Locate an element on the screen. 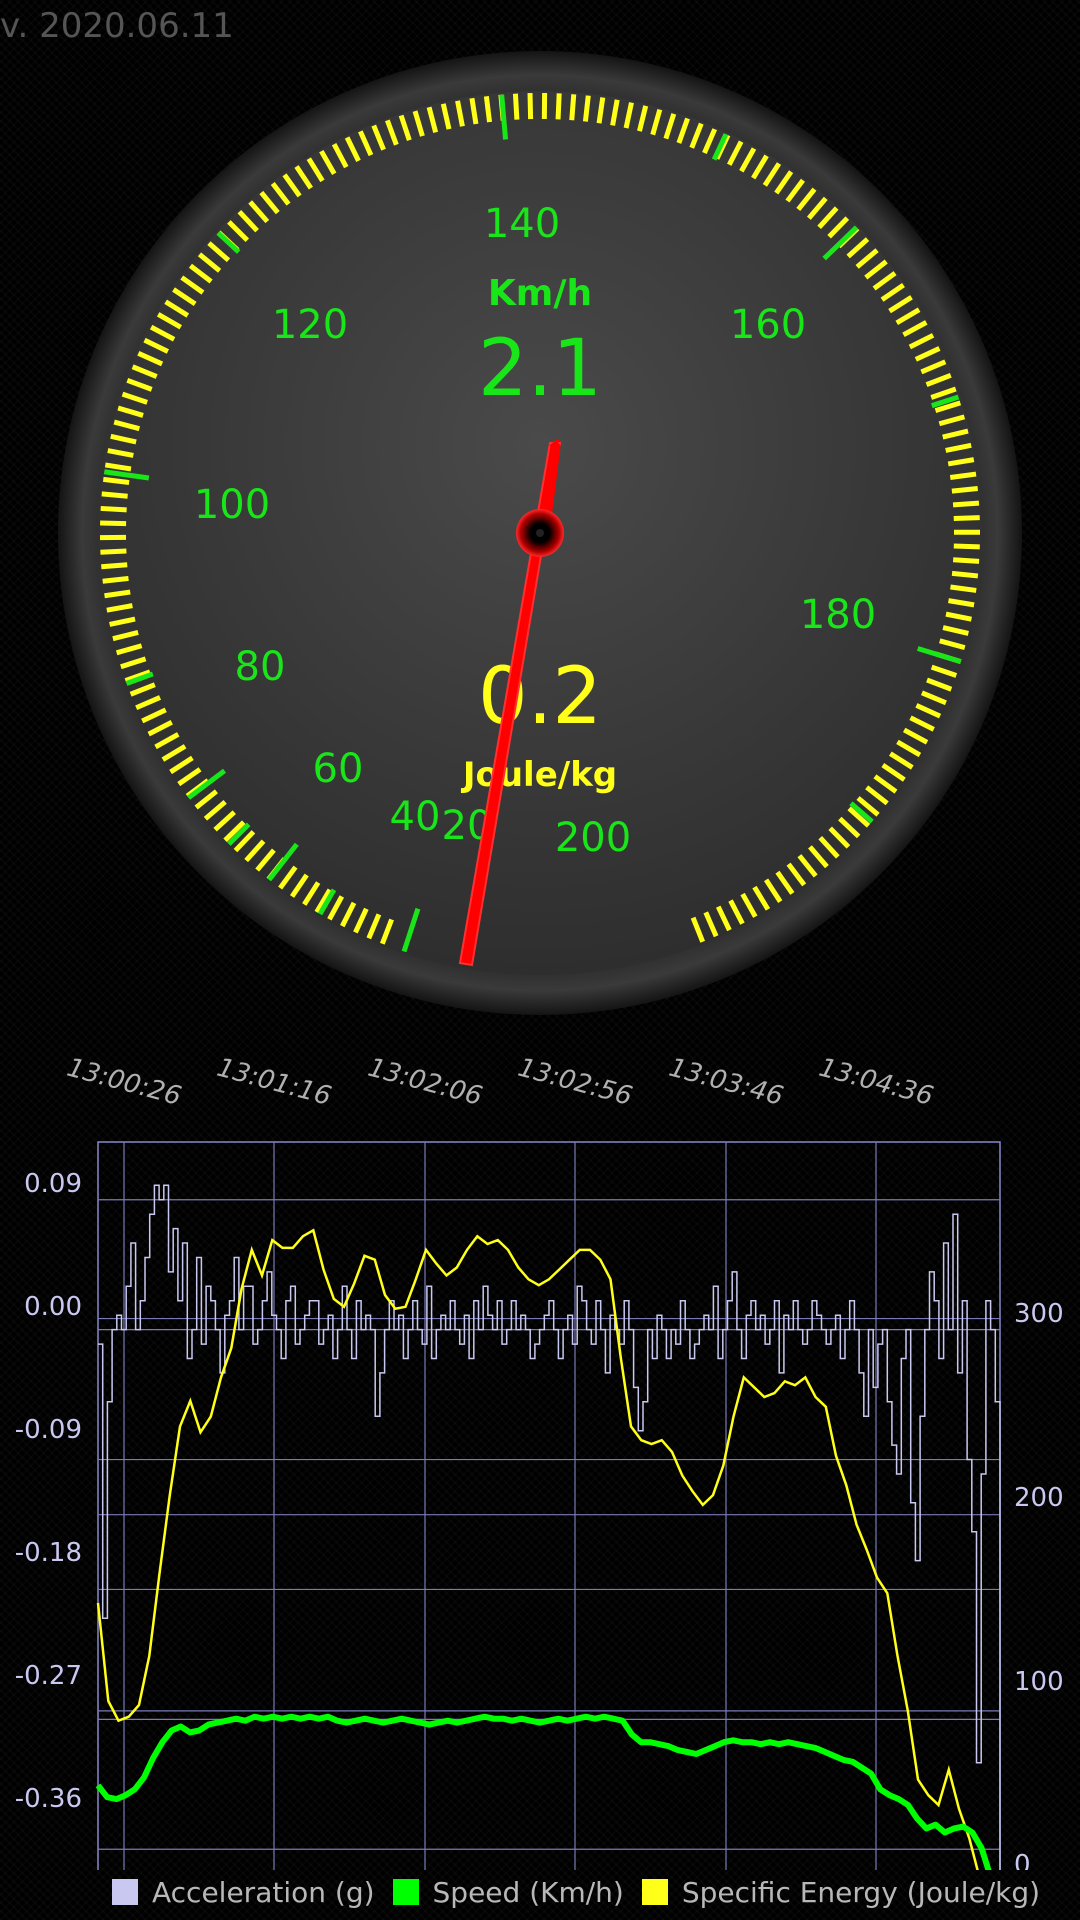 The width and height of the screenshot is (1080, 1920). series-speed-line is located at coordinates (543, 1791).